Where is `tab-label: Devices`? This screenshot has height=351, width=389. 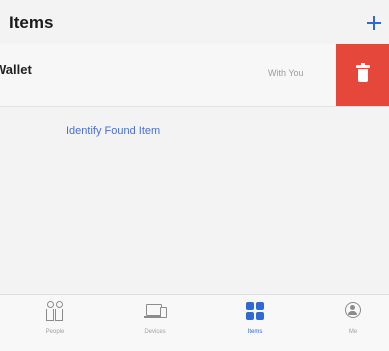
tab-label: Devices is located at coordinates (155, 332).